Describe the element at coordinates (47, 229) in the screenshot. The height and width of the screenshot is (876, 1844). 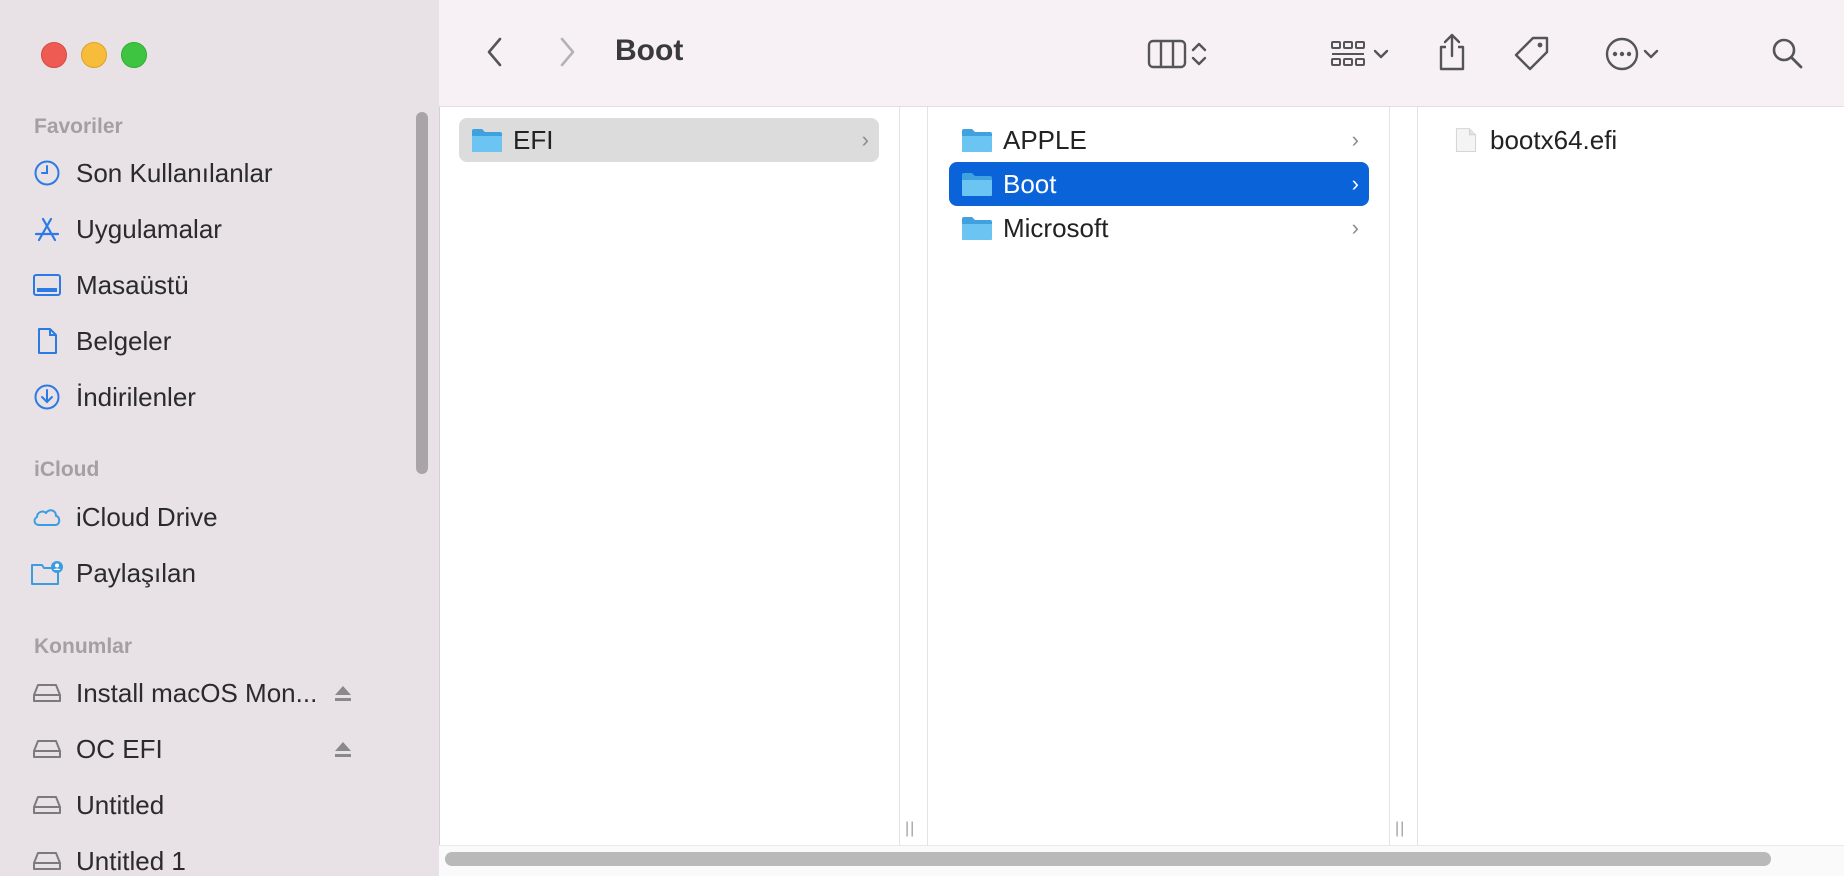
I see `applications-icon` at that location.